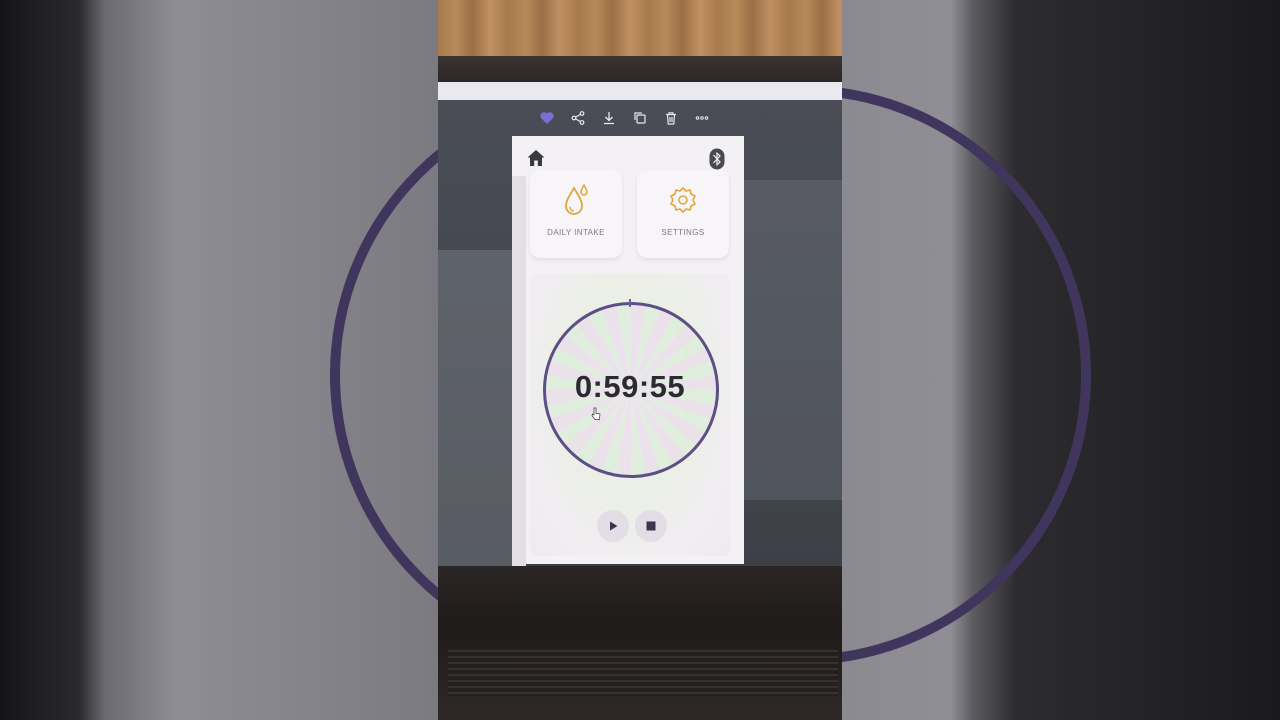 This screenshot has width=1280, height=720. Describe the element at coordinates (683, 232) in the screenshot. I see `settings-label: SETTINGS` at that location.